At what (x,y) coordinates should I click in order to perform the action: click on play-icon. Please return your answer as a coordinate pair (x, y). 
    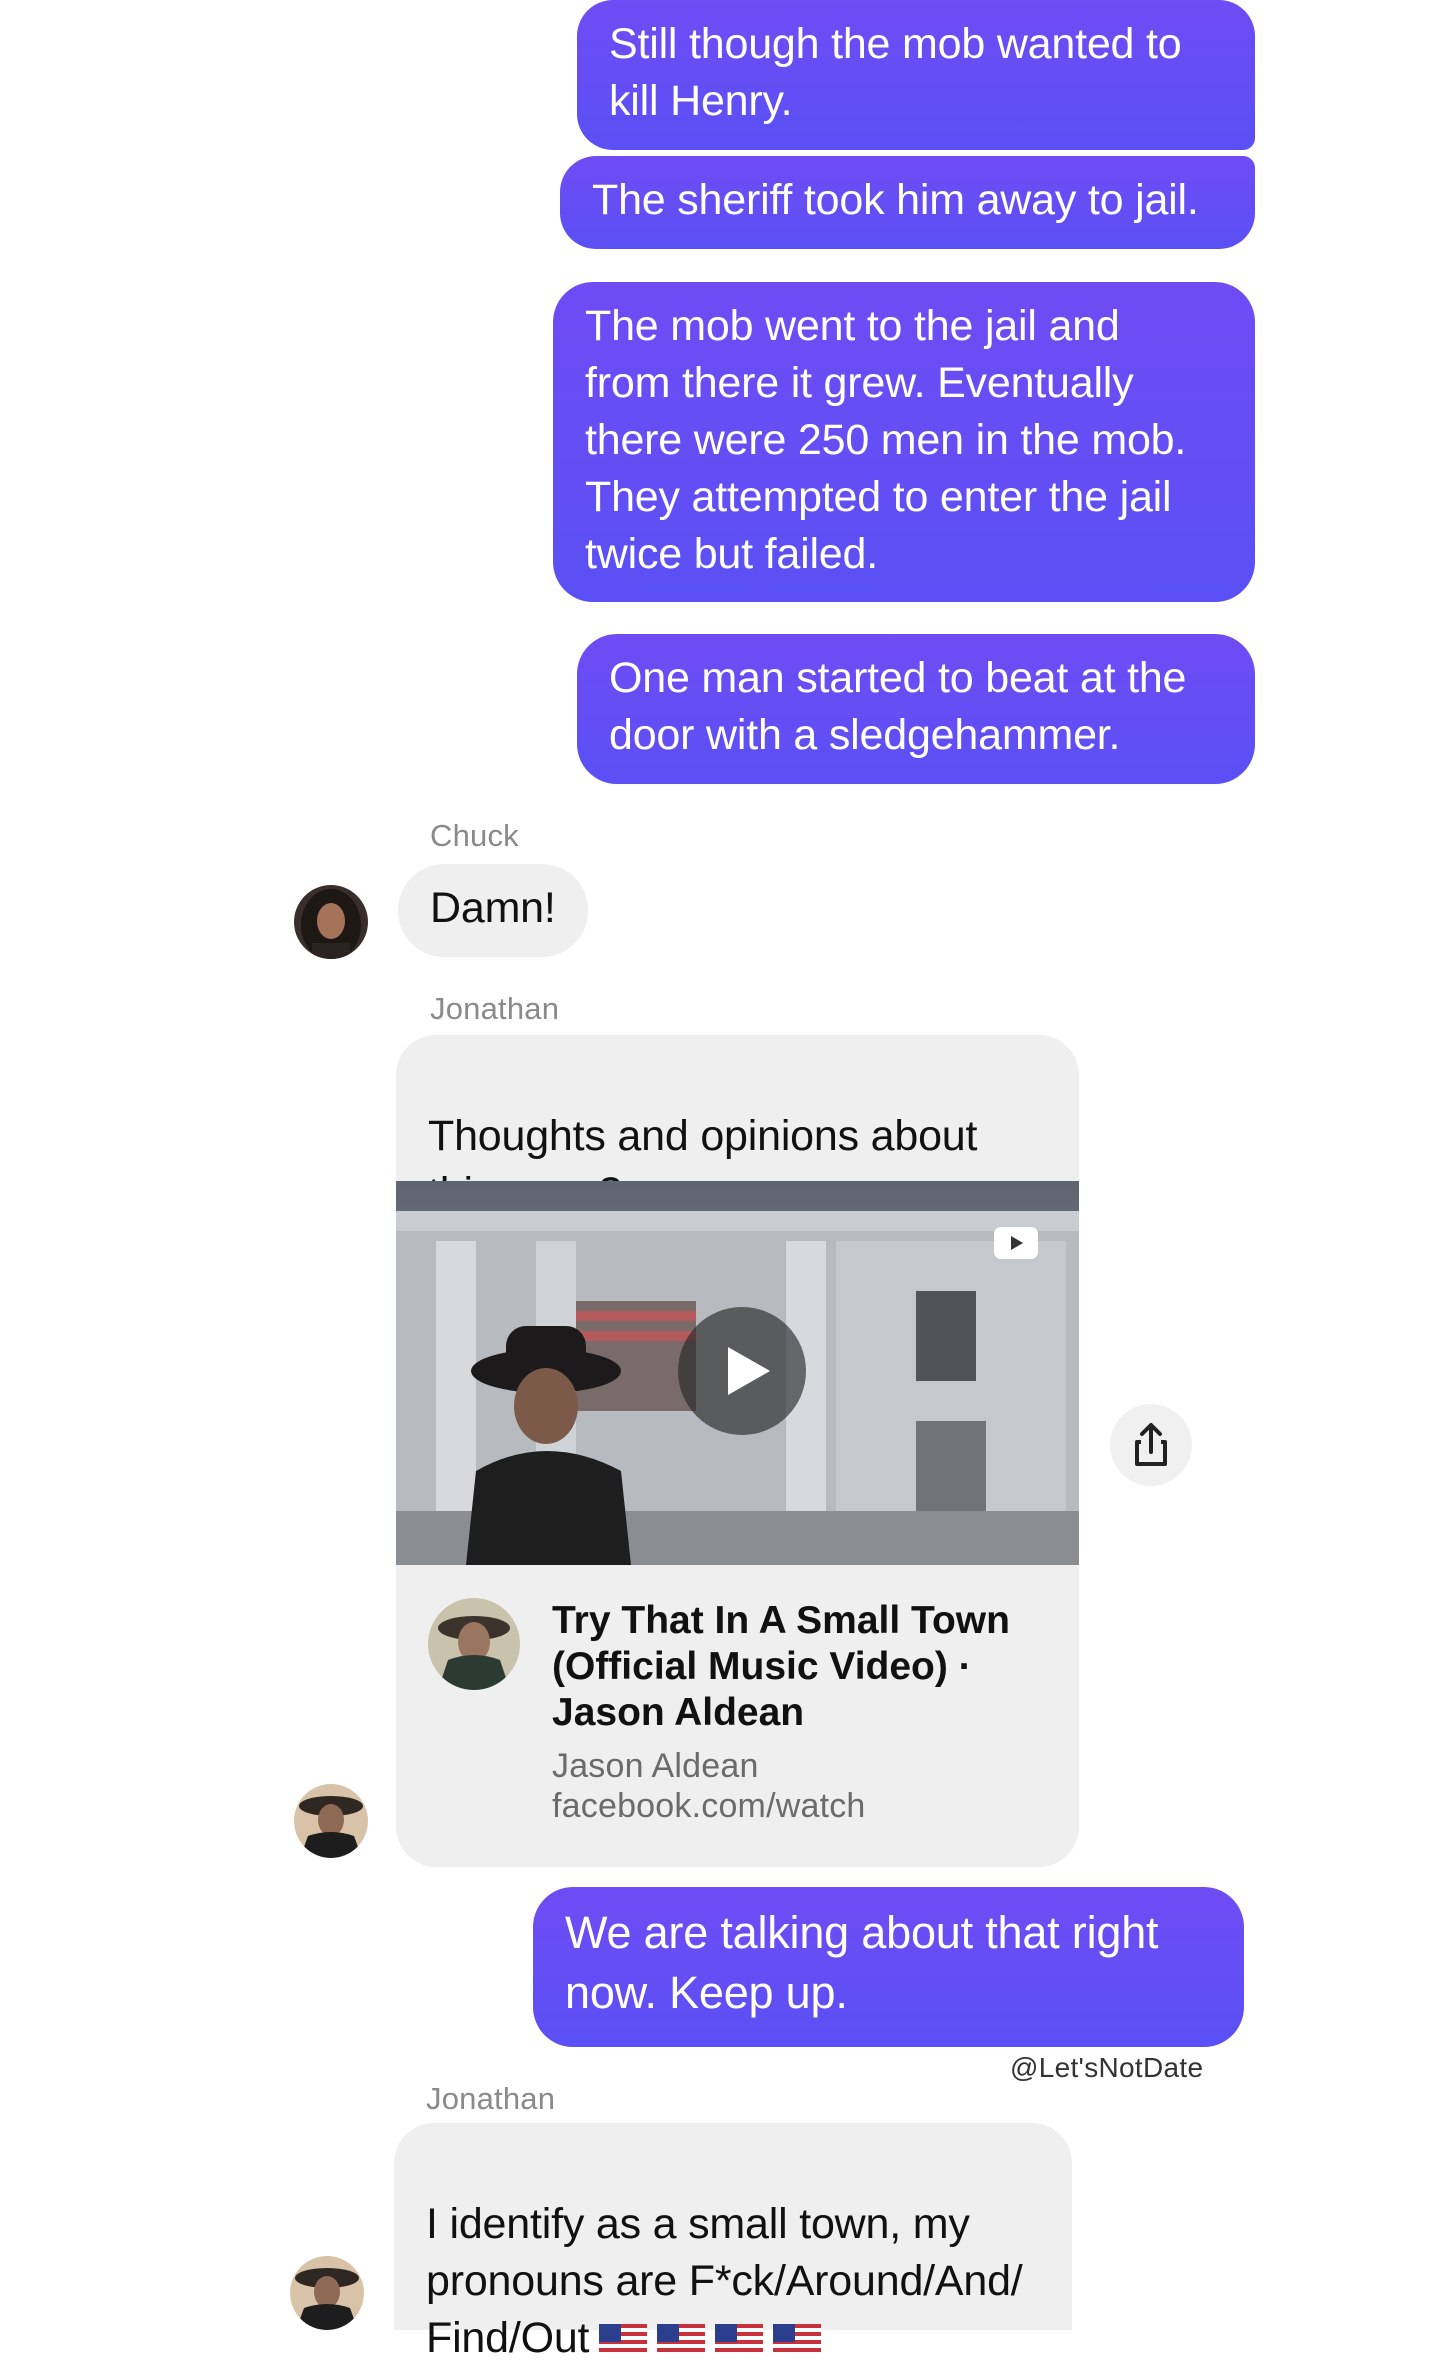
    Looking at the image, I should click on (749, 1371).